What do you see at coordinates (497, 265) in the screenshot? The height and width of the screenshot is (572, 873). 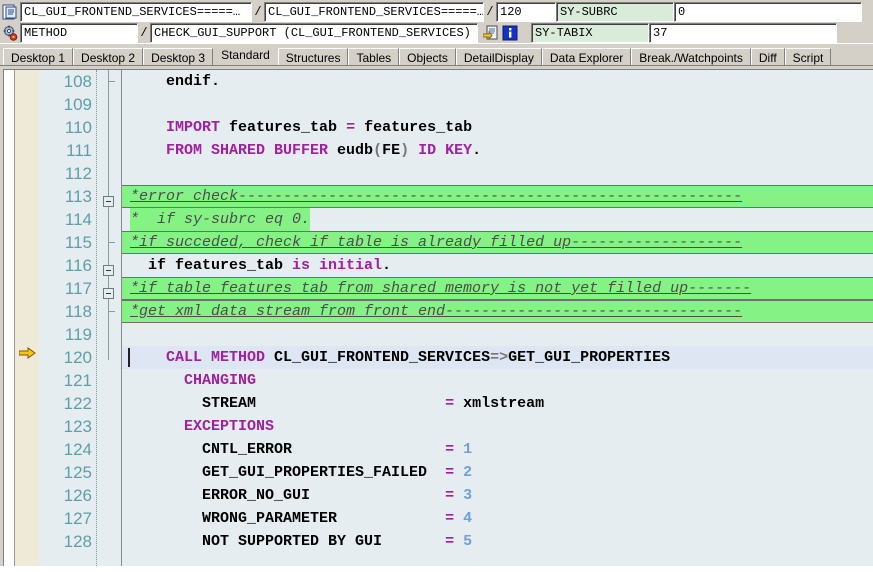 I see `code-line: if features_tab is initial.` at bounding box center [497, 265].